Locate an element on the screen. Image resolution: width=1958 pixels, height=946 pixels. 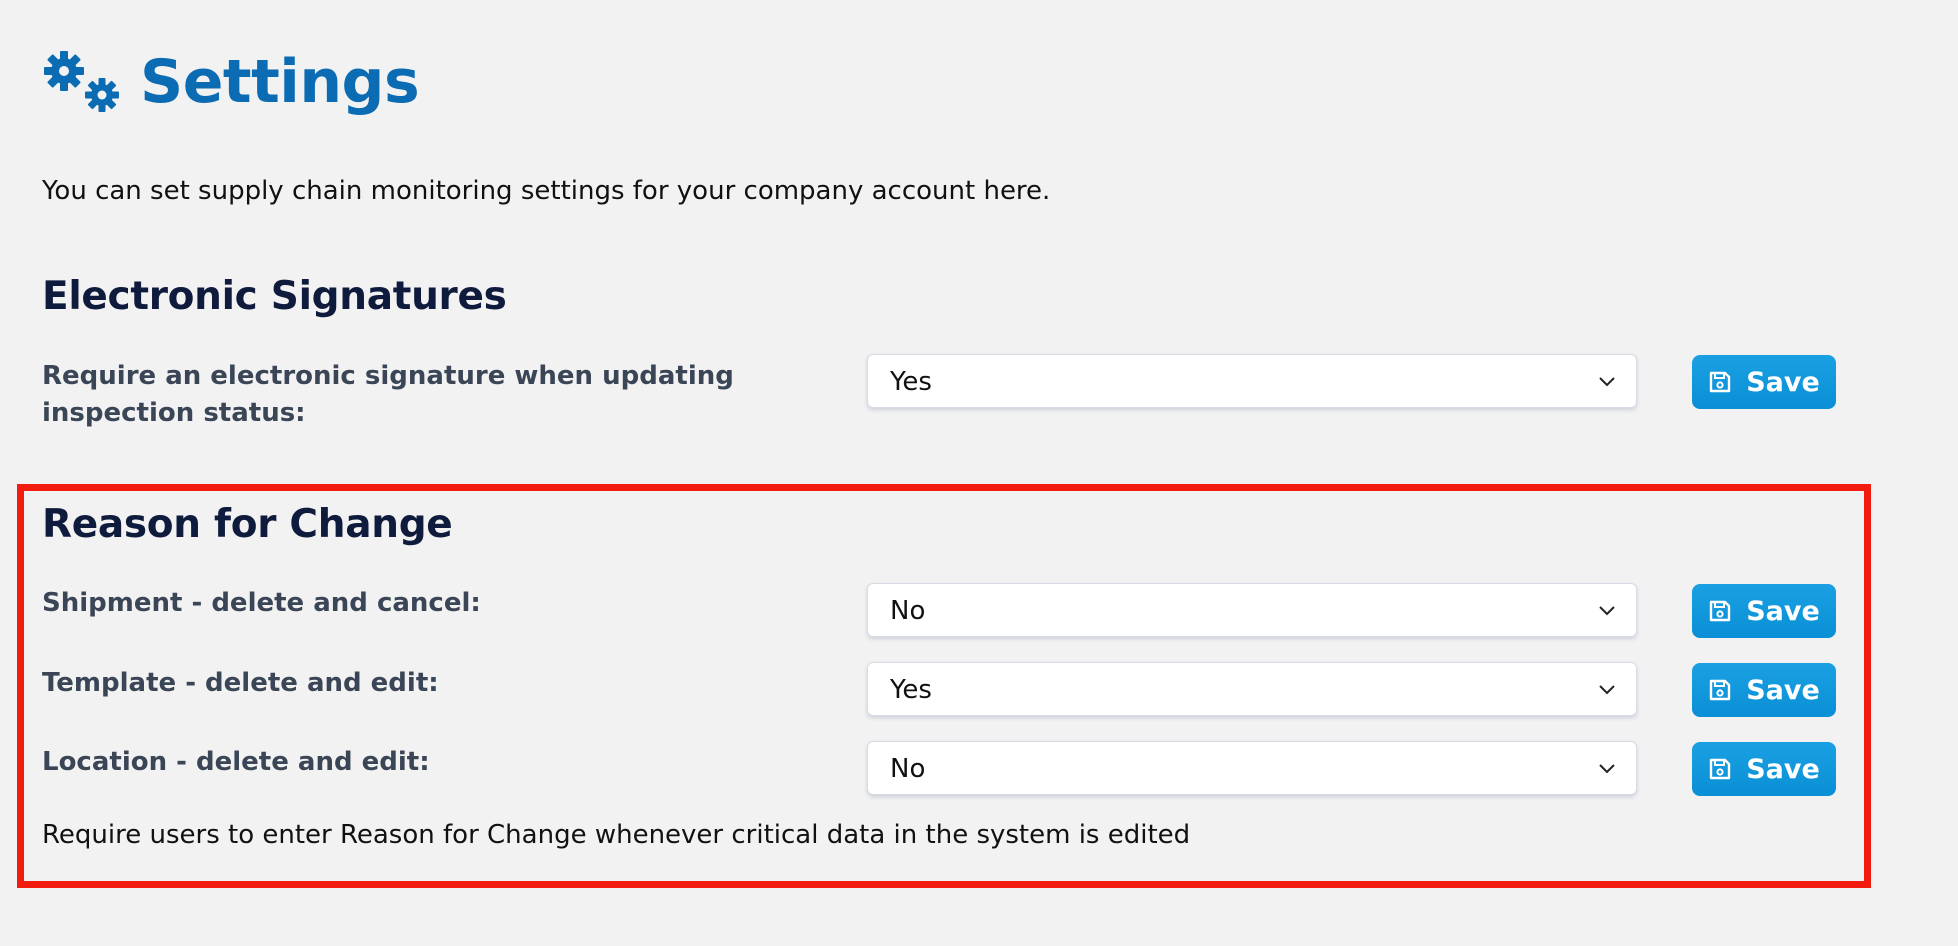
shipment-select: No is located at coordinates (1252, 610).